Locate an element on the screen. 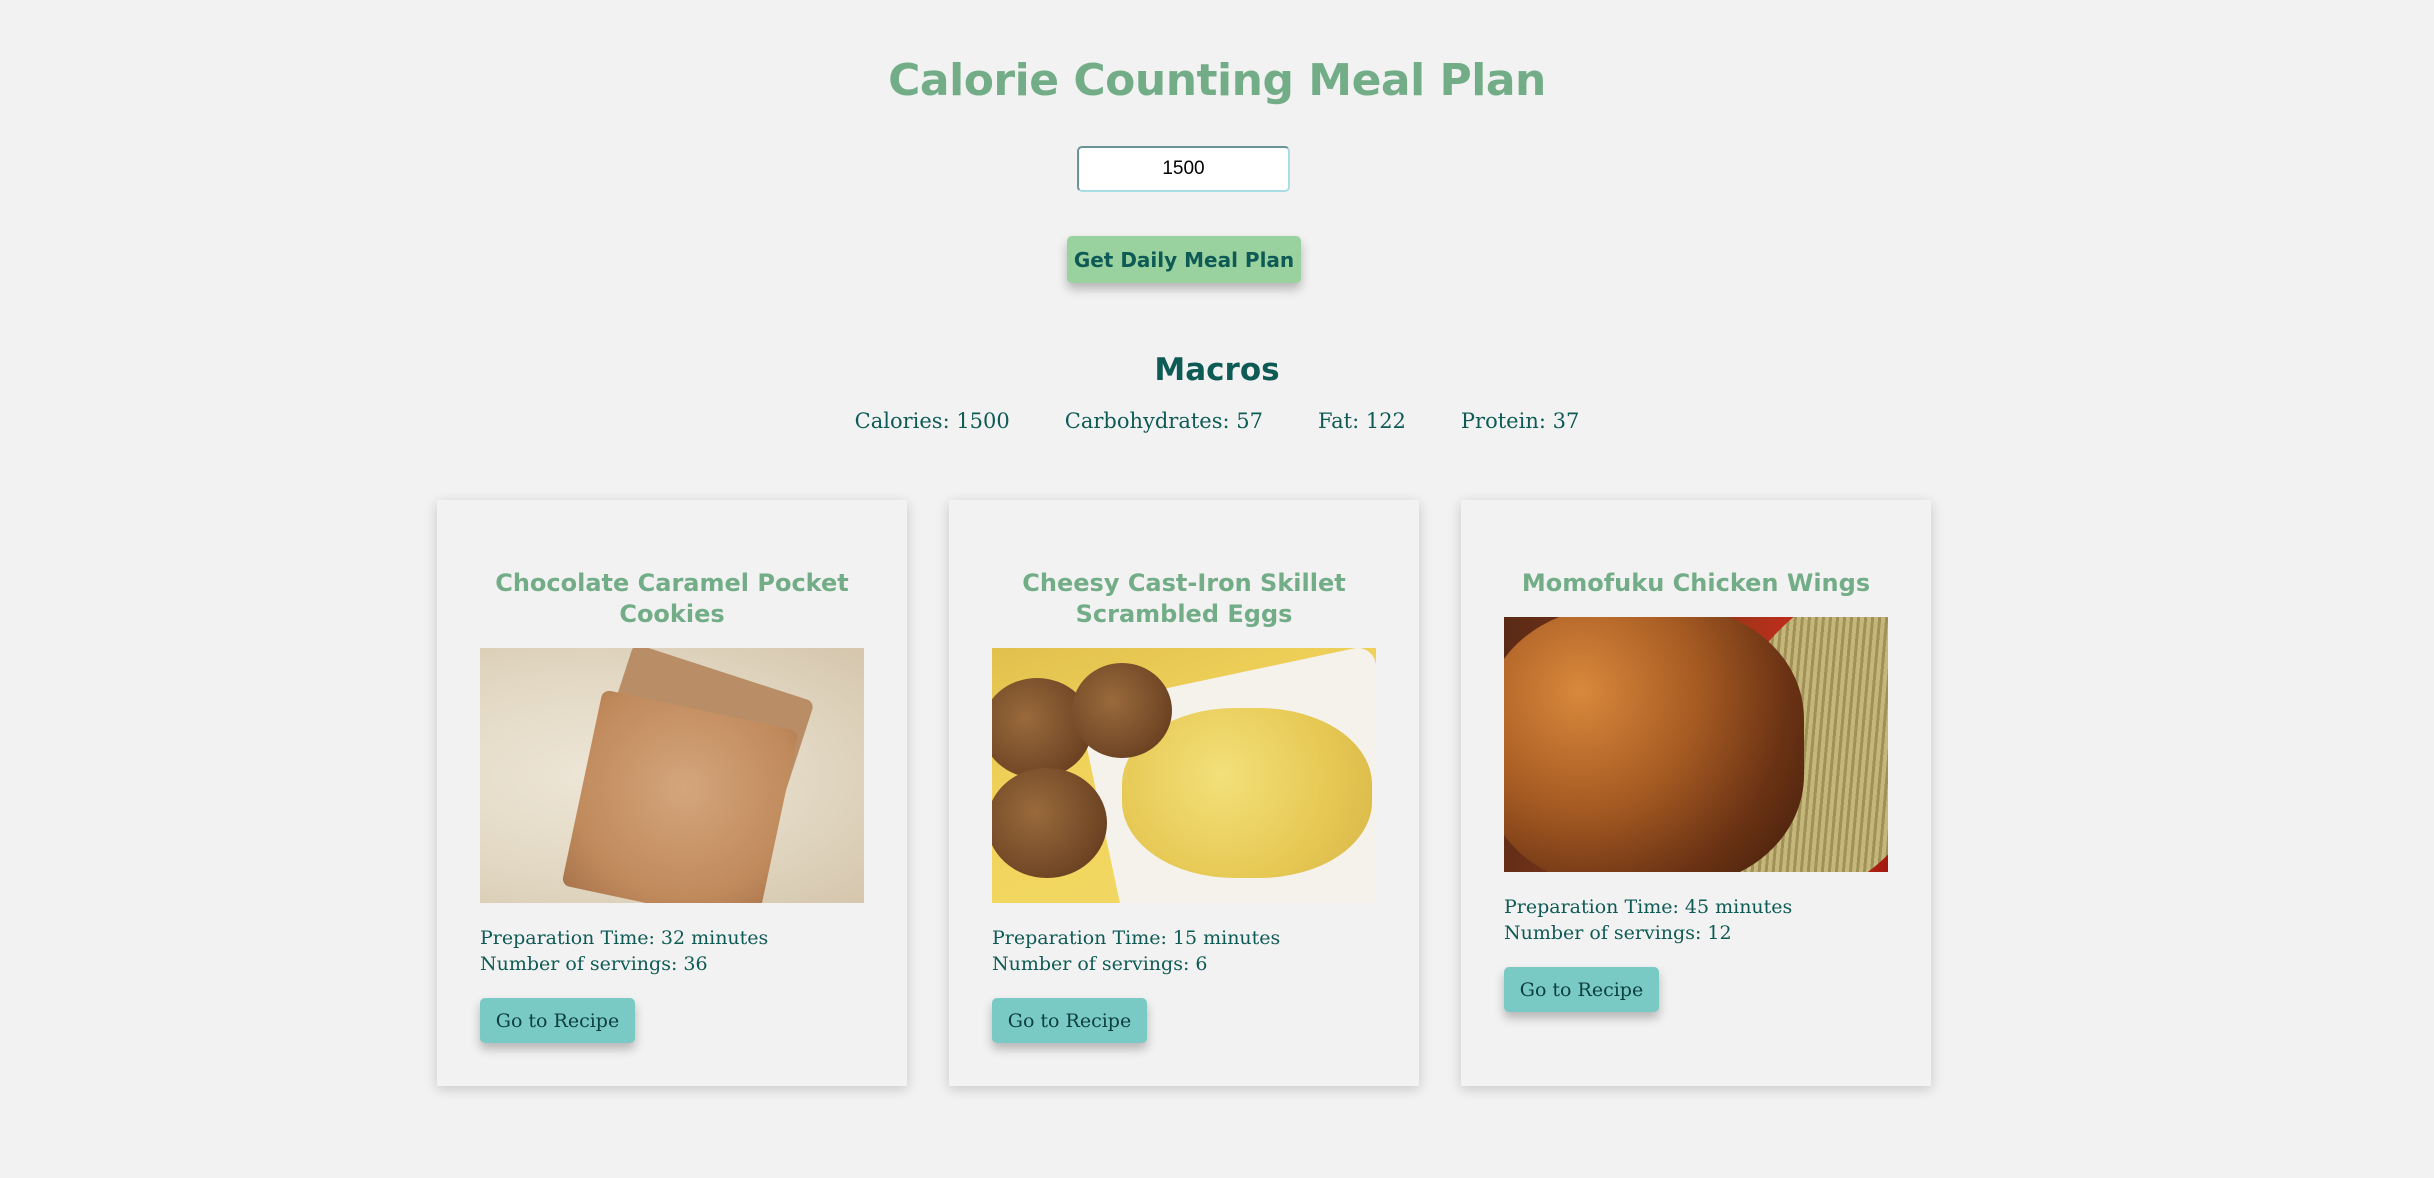  servings: Number of servings: 6 is located at coordinates (1100, 964).